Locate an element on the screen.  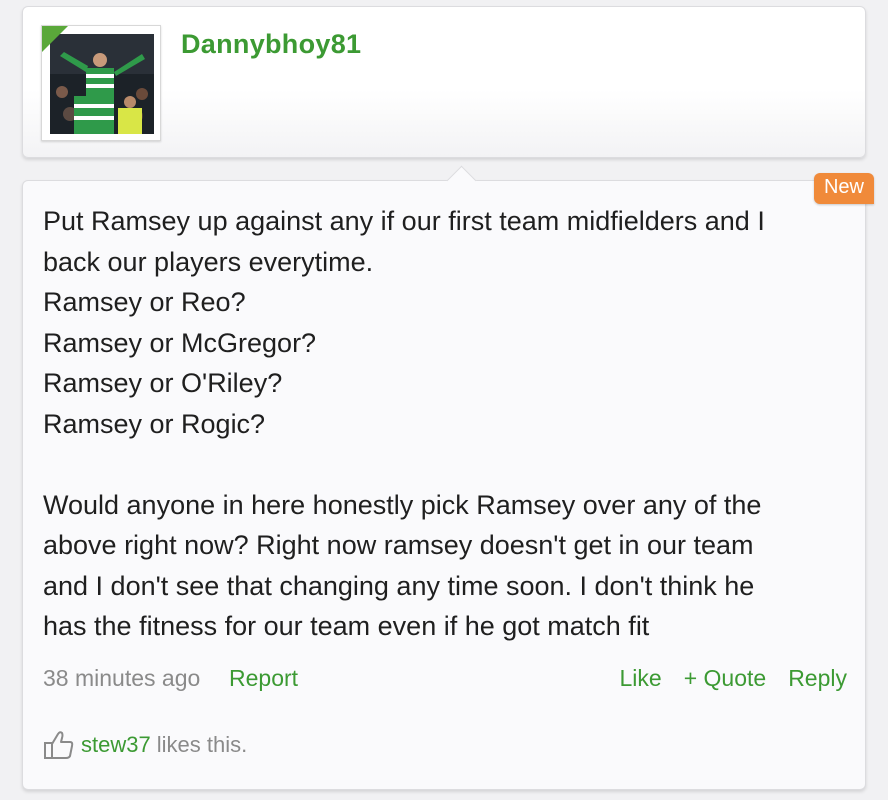
message-meta: 38 minutes ago Report Like + Quote Reply is located at coordinates (445, 683).